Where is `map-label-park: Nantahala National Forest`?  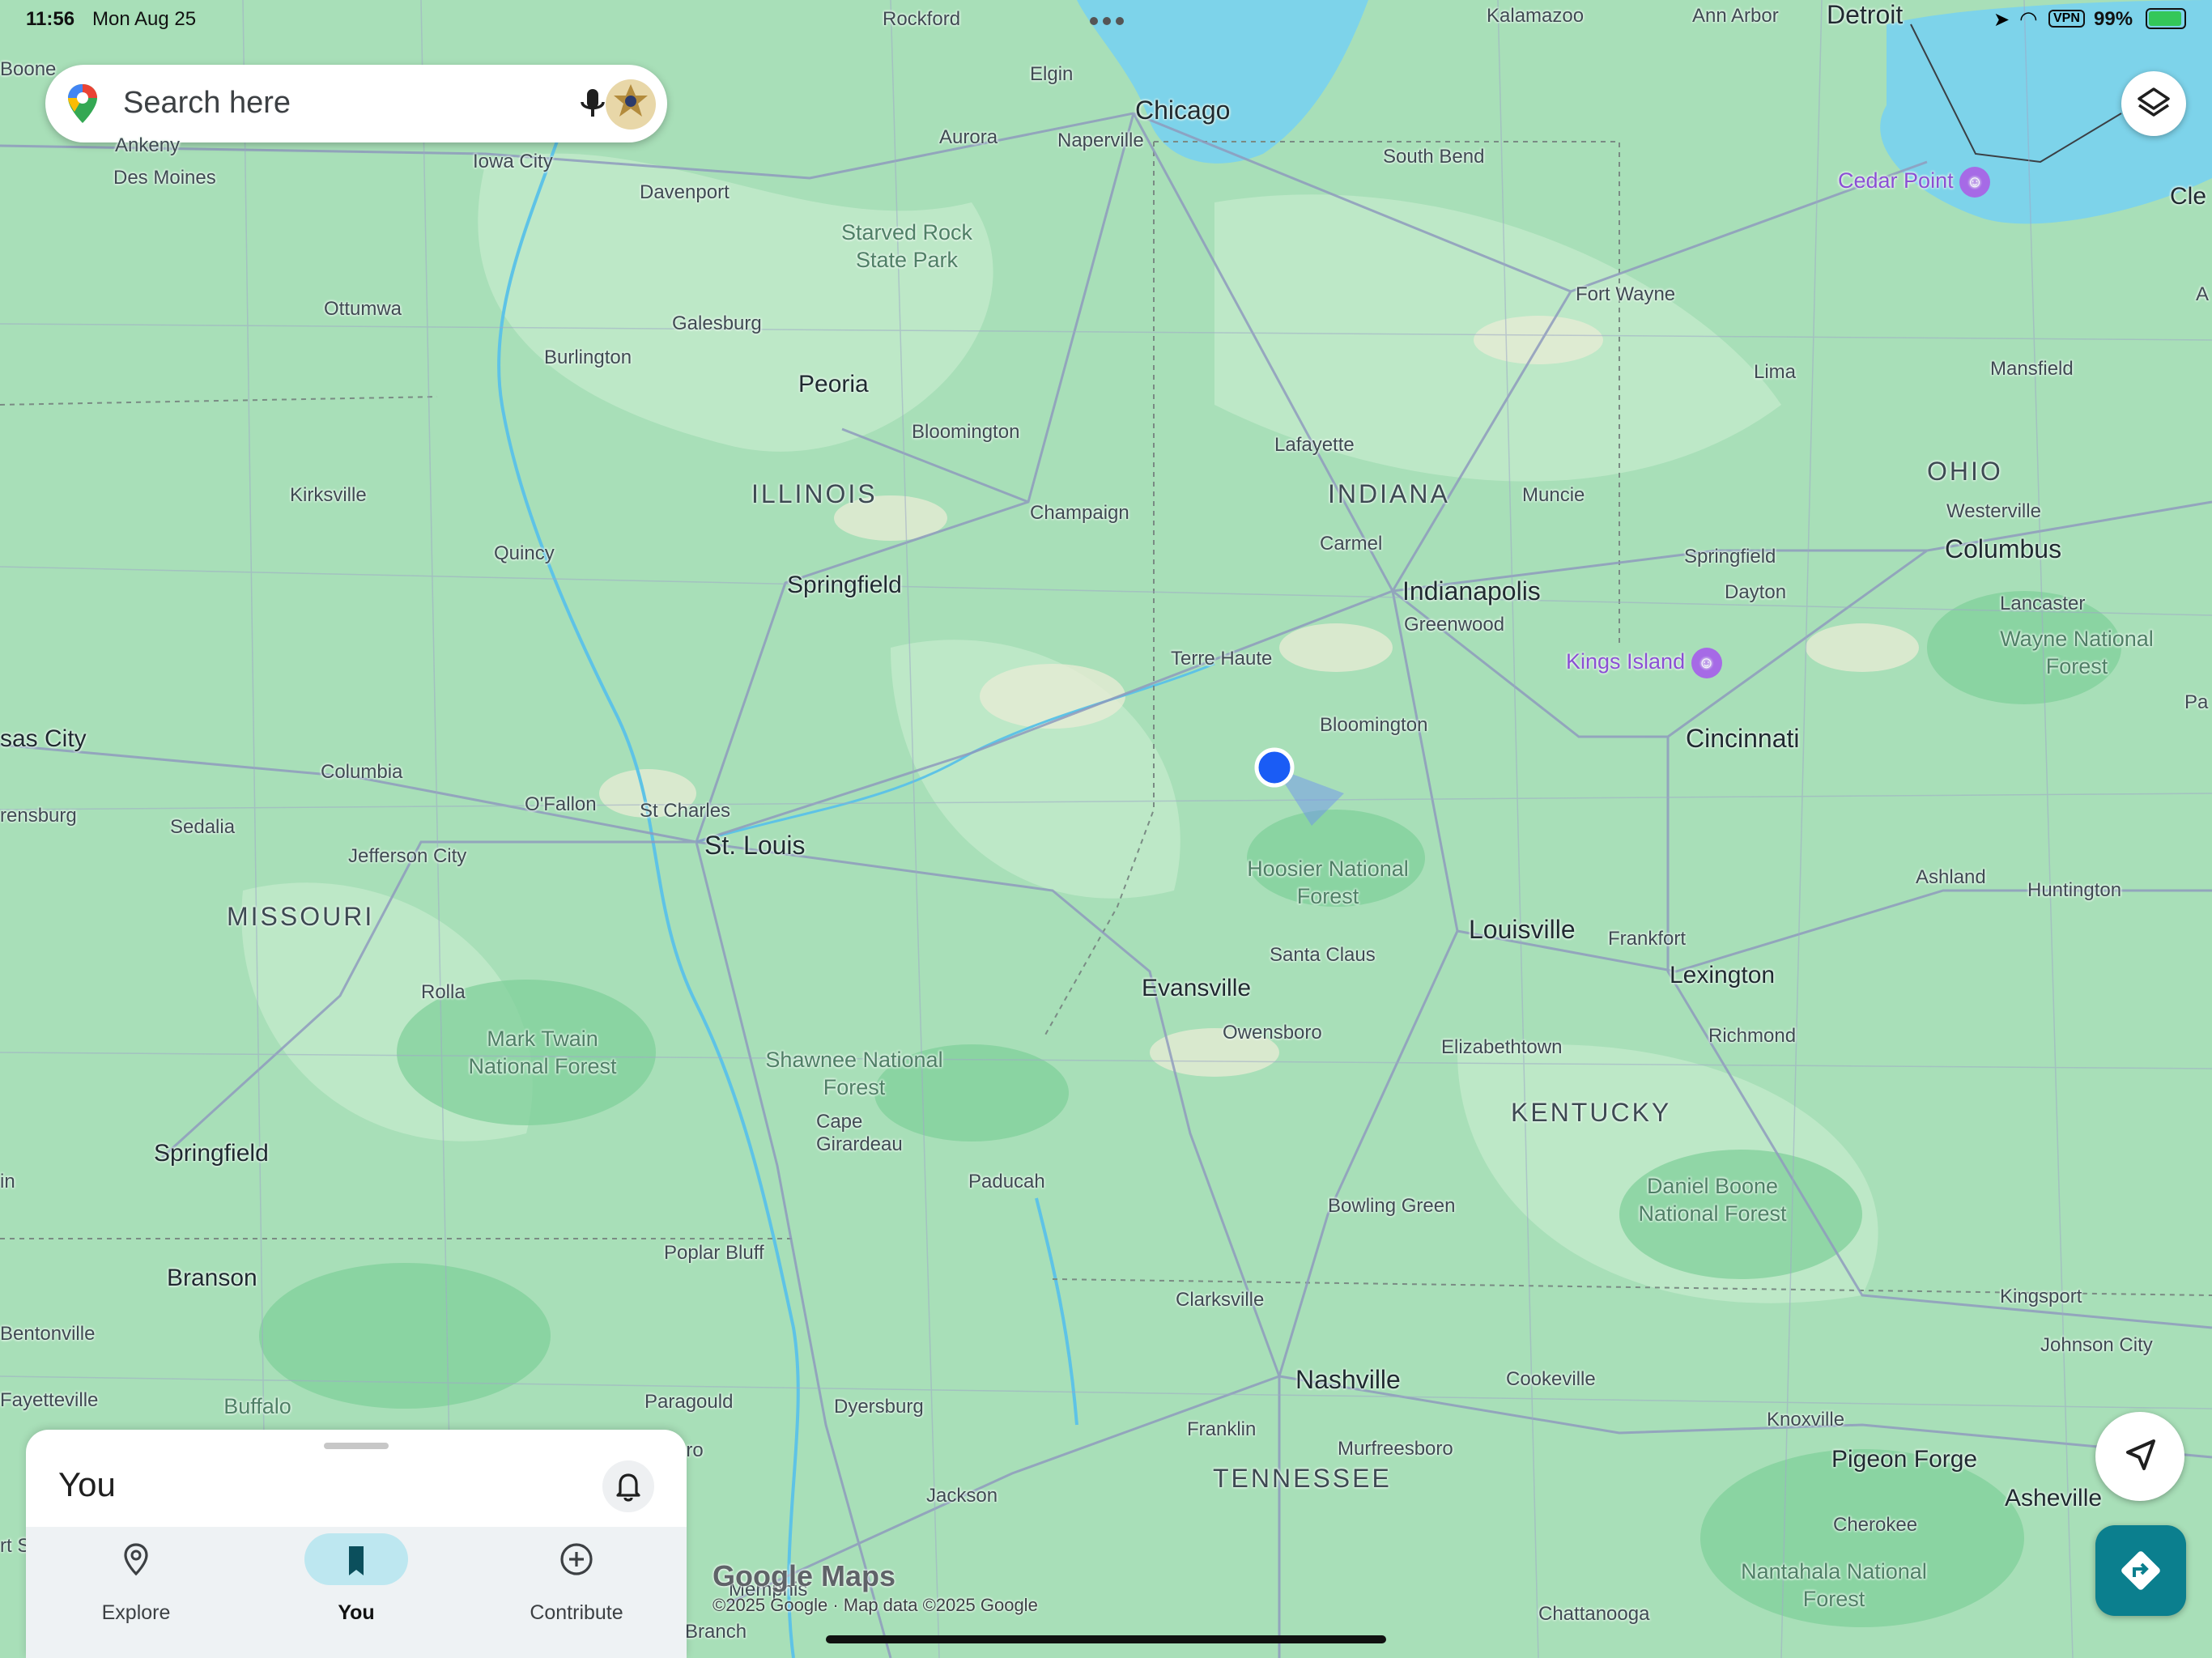 map-label-park: Nantahala National Forest is located at coordinates (1834, 1585).